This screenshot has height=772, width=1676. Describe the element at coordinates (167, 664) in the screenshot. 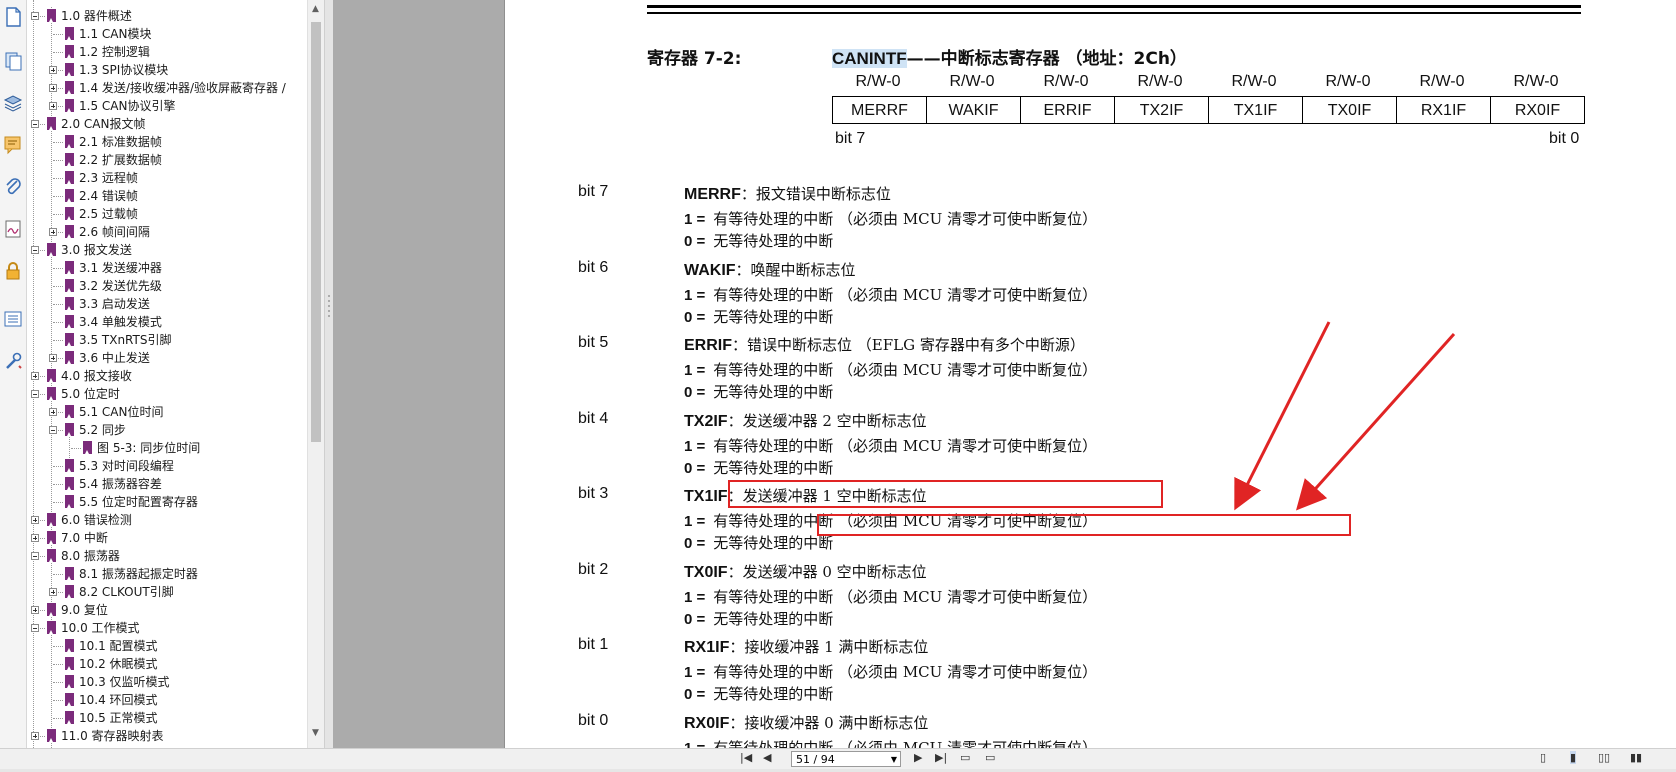

I see `bookmark-item: 10.2 休眠模式` at that location.